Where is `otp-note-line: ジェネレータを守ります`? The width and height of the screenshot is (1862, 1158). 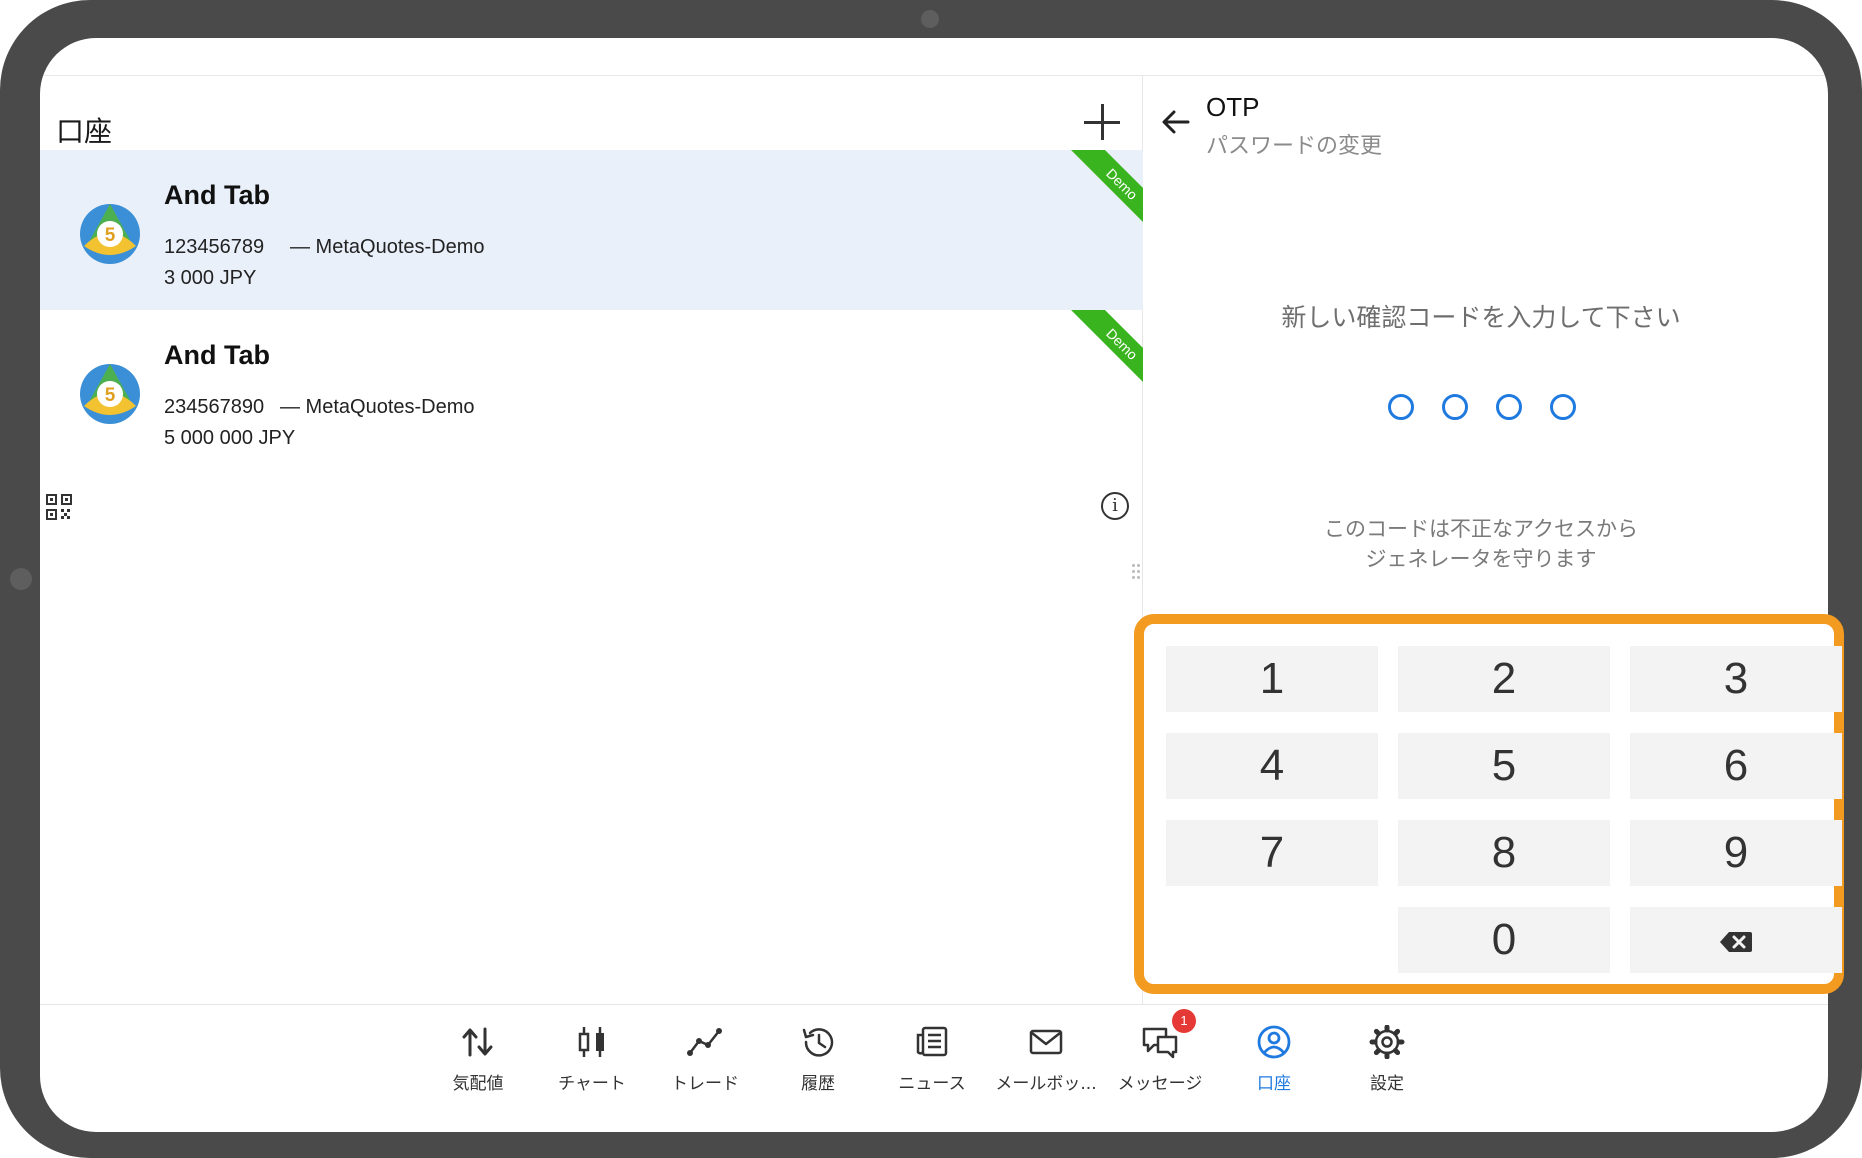 otp-note-line: ジェネレータを守ります is located at coordinates (1481, 559).